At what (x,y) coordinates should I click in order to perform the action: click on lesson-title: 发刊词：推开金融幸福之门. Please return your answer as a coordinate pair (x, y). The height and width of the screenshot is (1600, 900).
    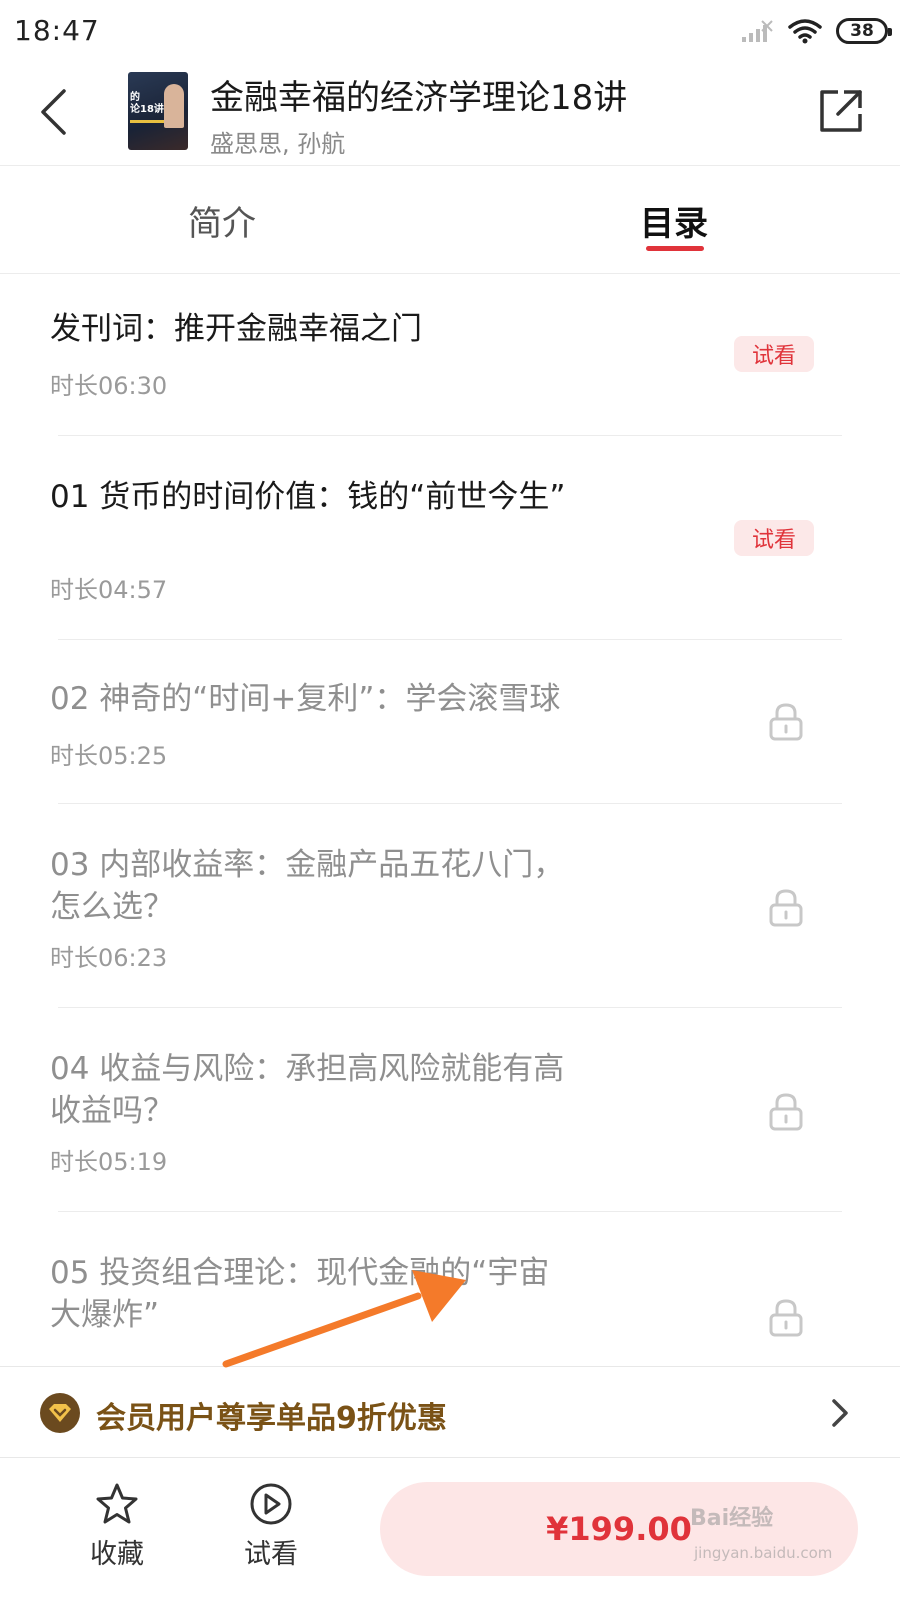
    Looking at the image, I should click on (236, 329).